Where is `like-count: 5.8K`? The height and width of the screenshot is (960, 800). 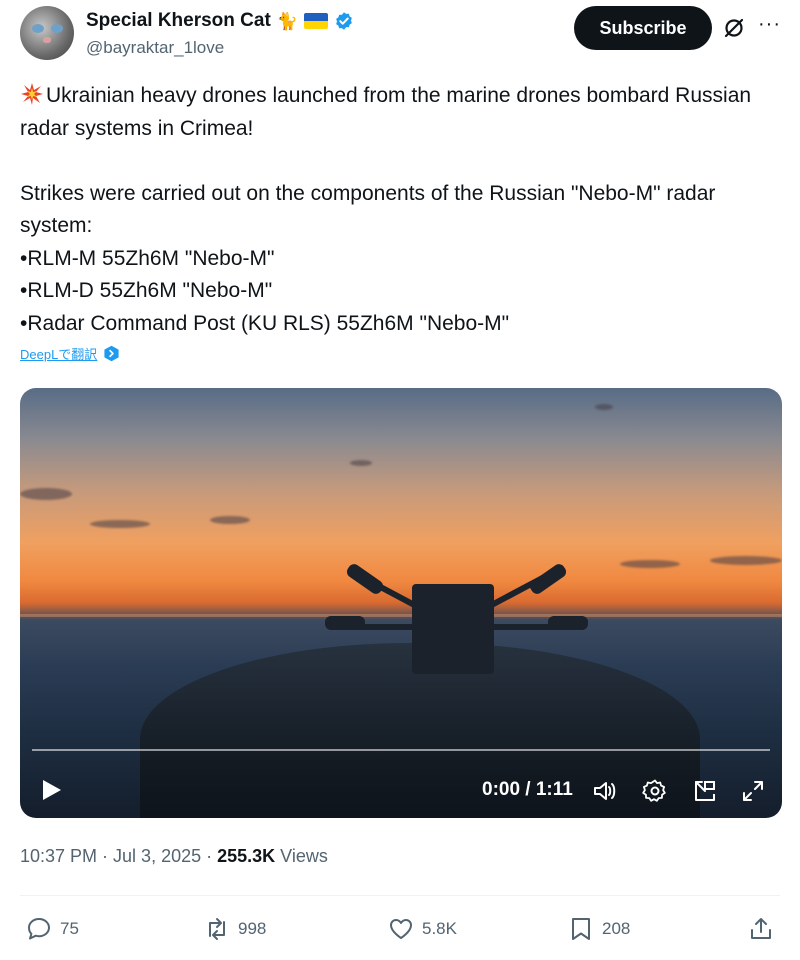
like-count: 5.8K is located at coordinates (439, 928).